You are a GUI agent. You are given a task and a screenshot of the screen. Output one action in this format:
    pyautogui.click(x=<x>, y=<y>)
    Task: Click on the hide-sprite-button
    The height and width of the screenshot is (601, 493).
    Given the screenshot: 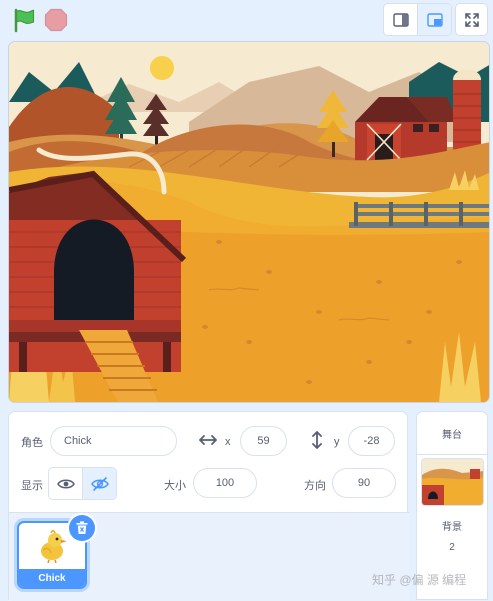 What is the action you would take?
    pyautogui.click(x=99, y=483)
    